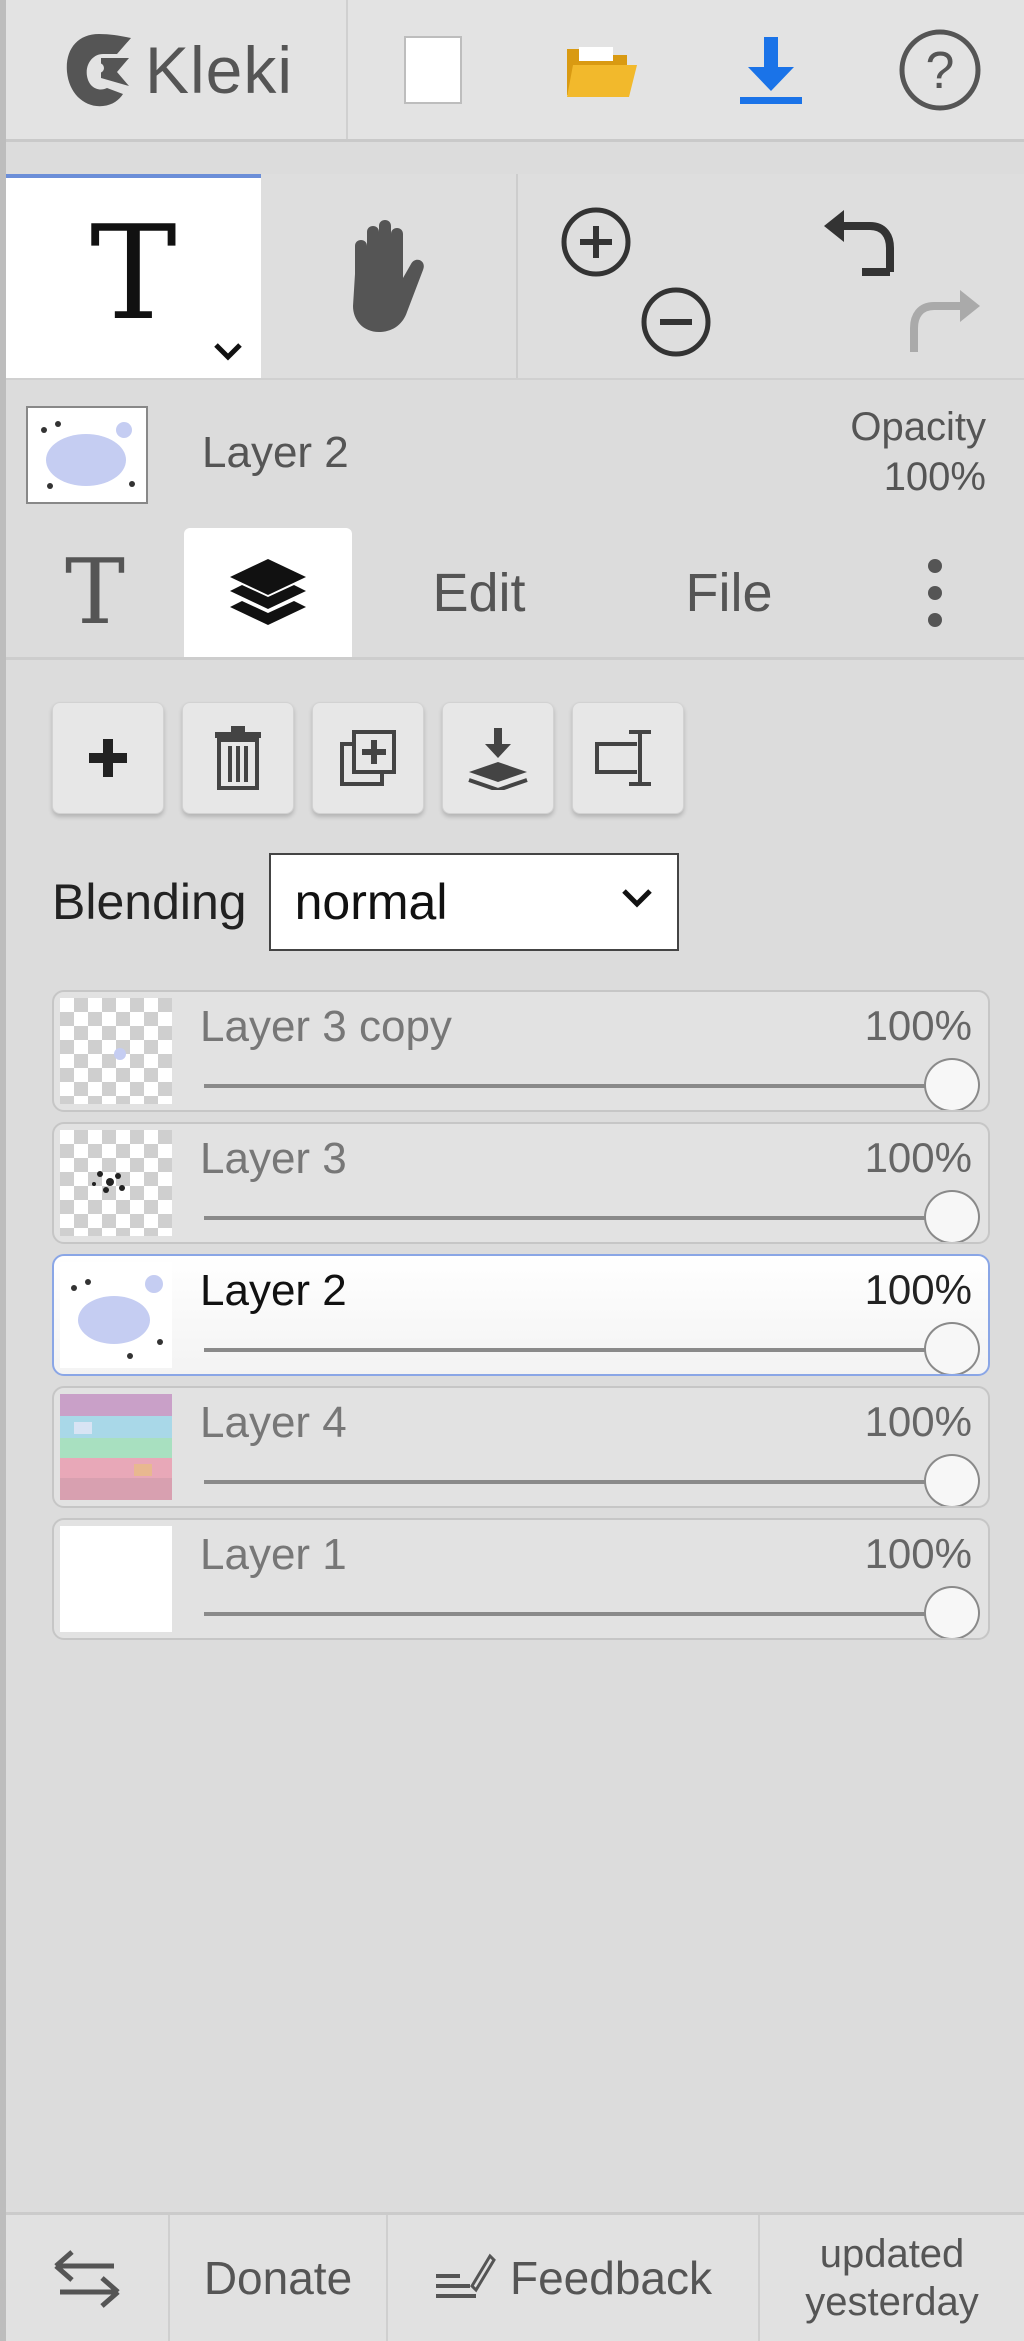  I want to click on zoom-in-icon, so click(596, 242).